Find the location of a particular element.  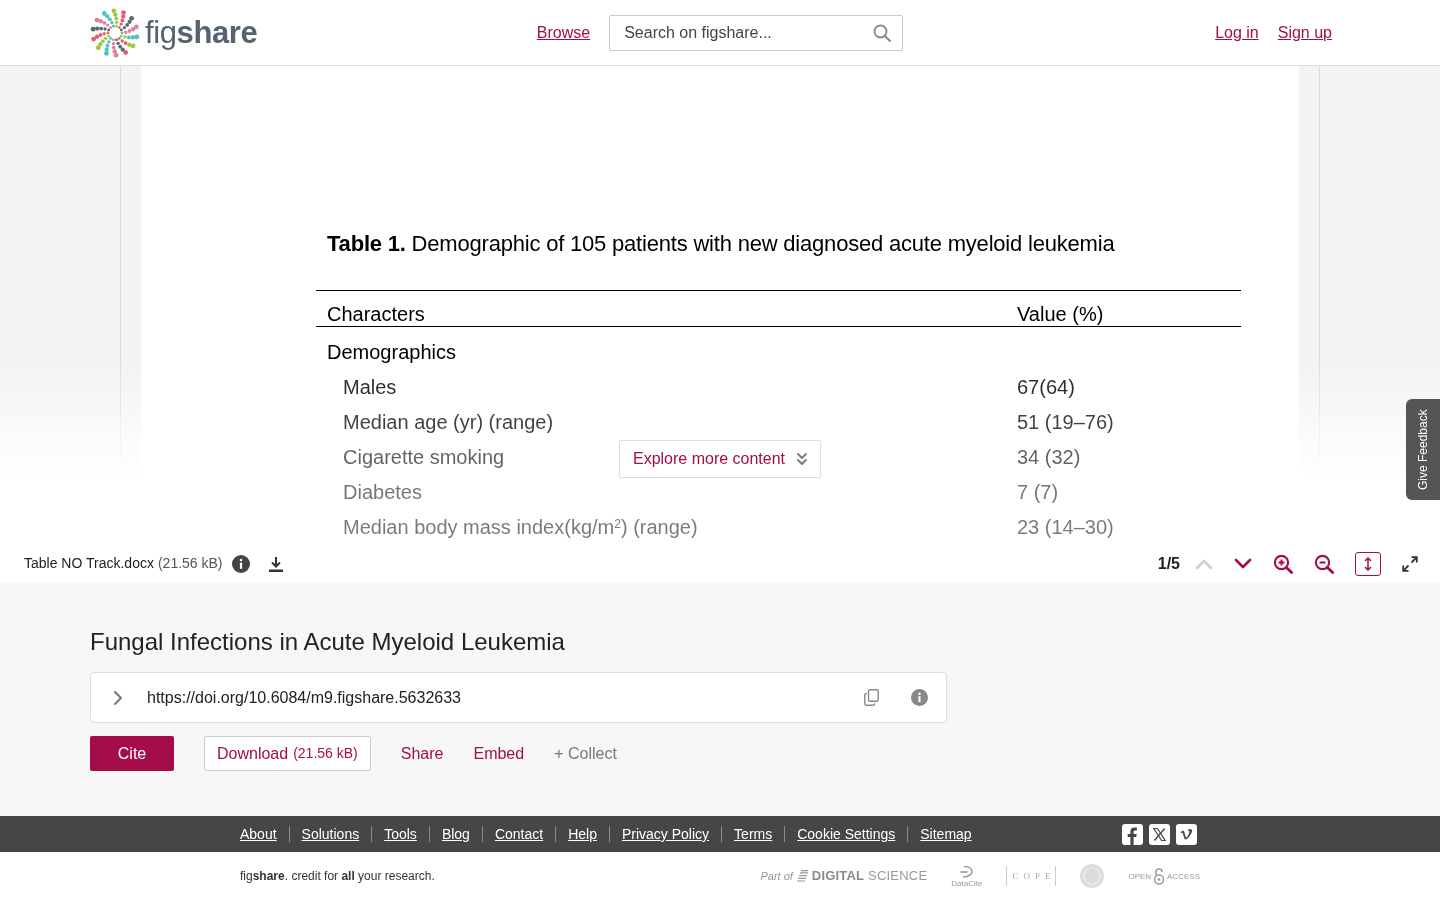

row-label: Diabetes is located at coordinates (382, 492).